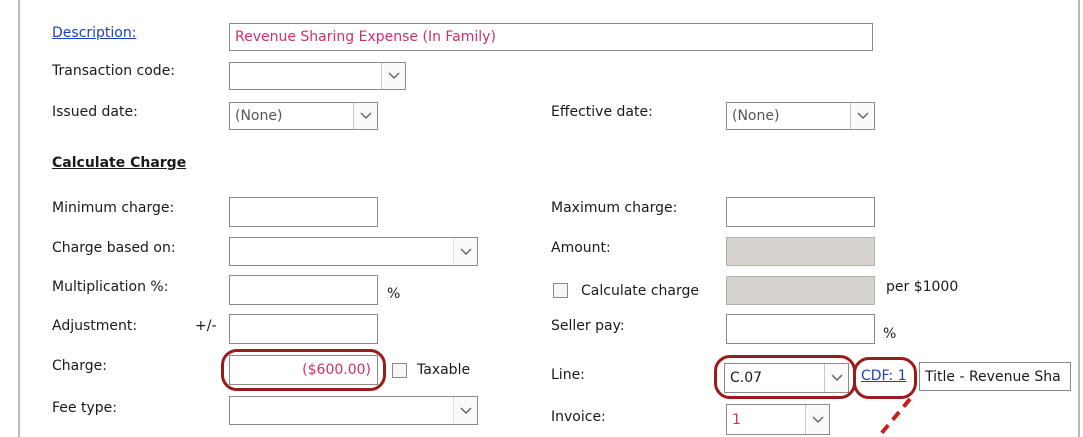 The height and width of the screenshot is (437, 1083). What do you see at coordinates (303, 212) in the screenshot?
I see `minimum-charge-input` at bounding box center [303, 212].